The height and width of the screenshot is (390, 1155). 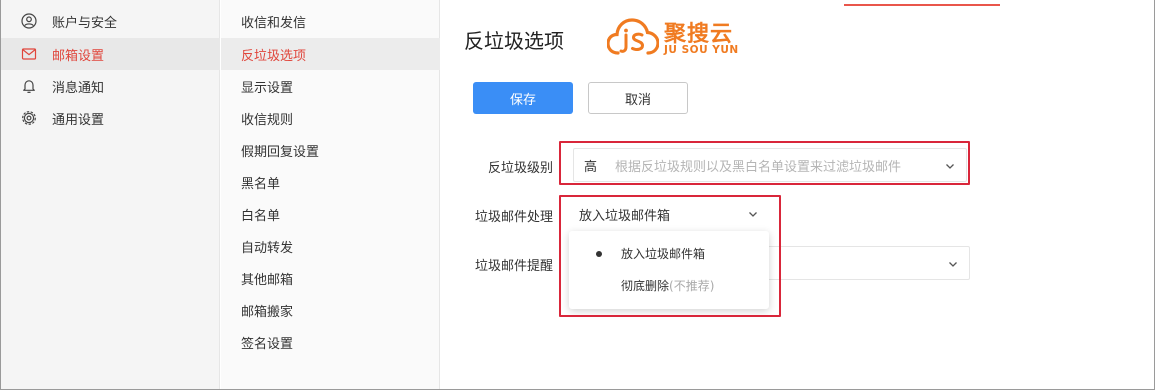 What do you see at coordinates (330, 246) in the screenshot?
I see `subnav-item-auto-forward: 自动转发` at bounding box center [330, 246].